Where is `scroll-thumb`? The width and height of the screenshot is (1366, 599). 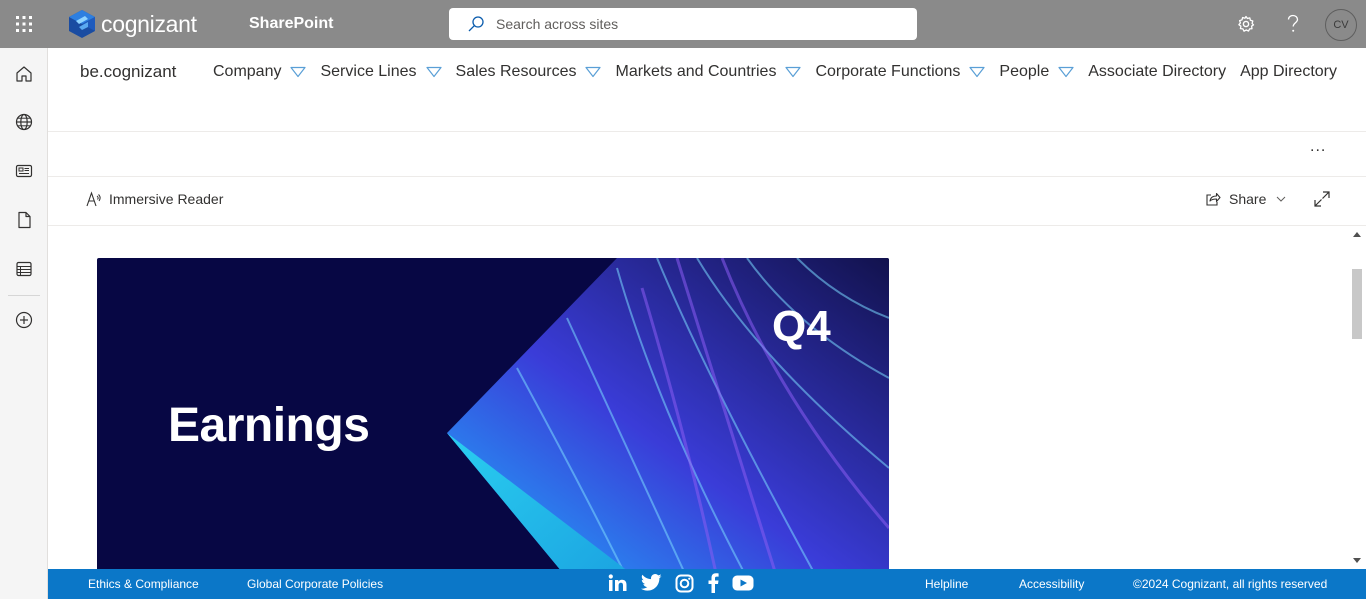 scroll-thumb is located at coordinates (1357, 304).